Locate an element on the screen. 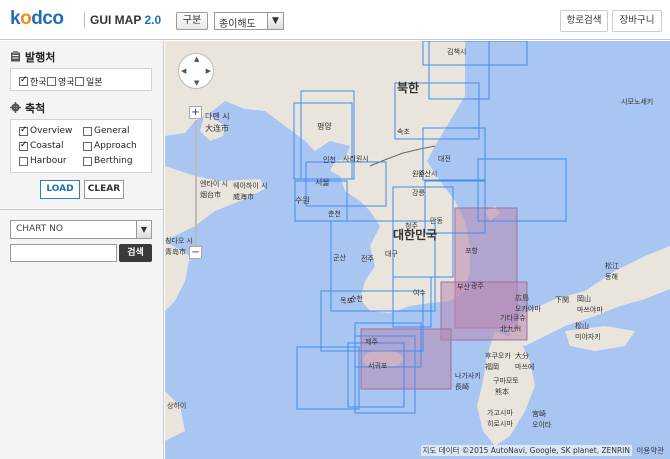  map-place-label: 수원 is located at coordinates (302, 200).